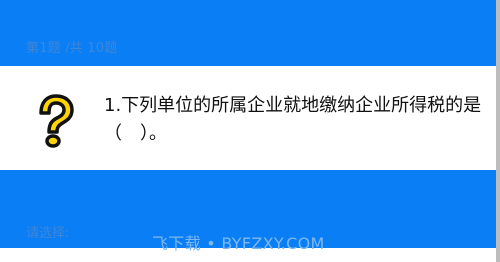  Describe the element at coordinates (293, 119) in the screenshot. I see `question-text: 1.下列单位的所属企业就地缴纳企业所得税的是（ ）。` at that location.